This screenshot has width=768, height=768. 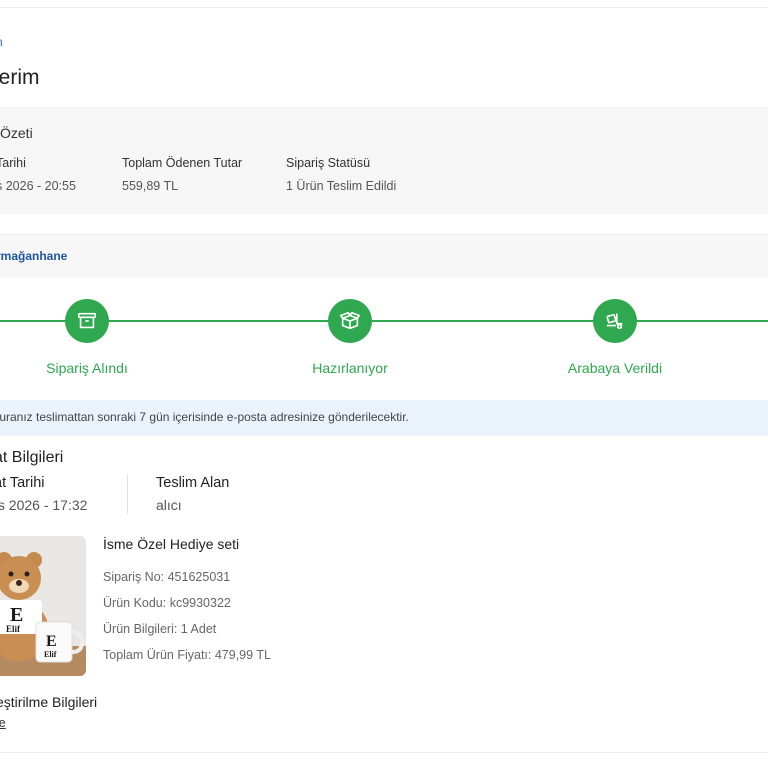 I want to click on delivery-date-value: ıs 2026 - 17:32, so click(x=44, y=505).